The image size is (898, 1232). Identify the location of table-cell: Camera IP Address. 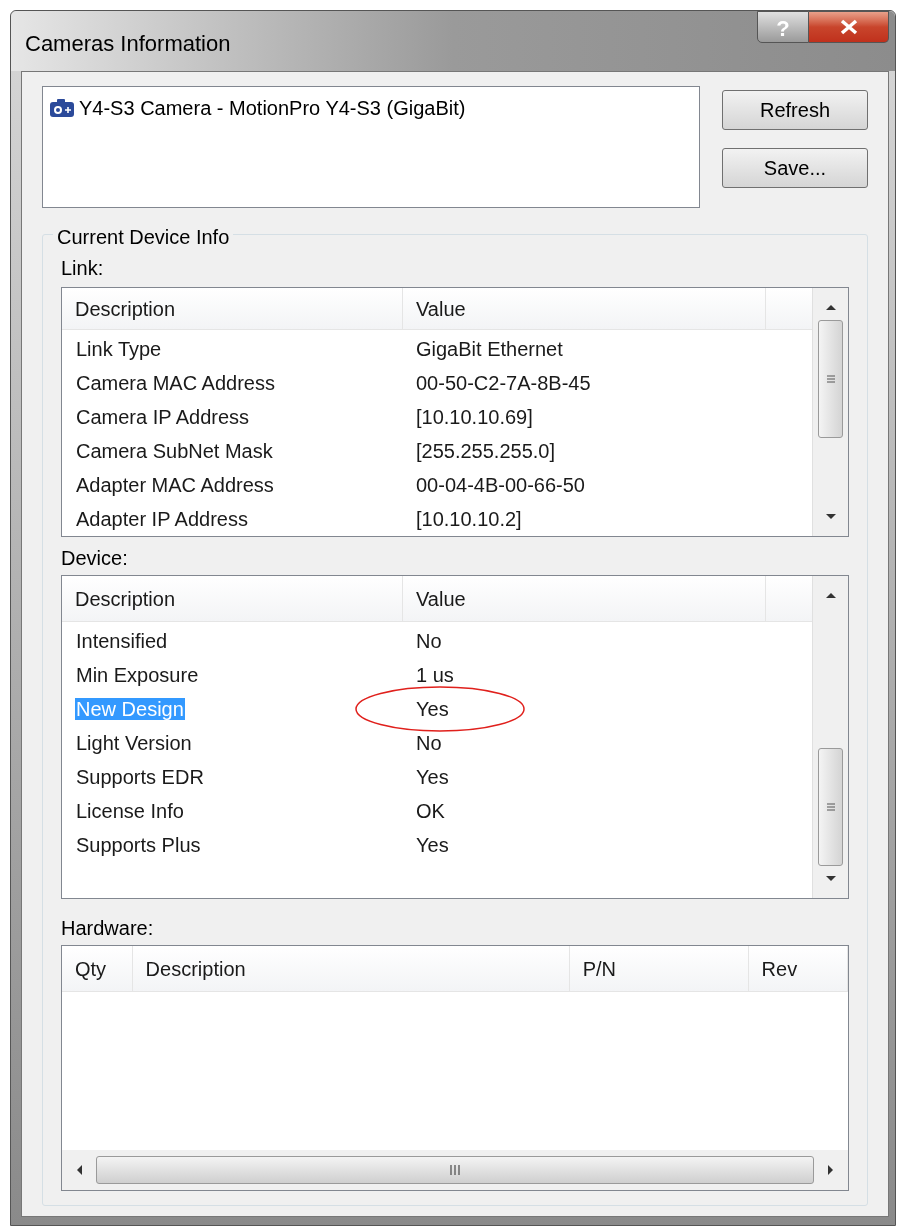
(163, 417).